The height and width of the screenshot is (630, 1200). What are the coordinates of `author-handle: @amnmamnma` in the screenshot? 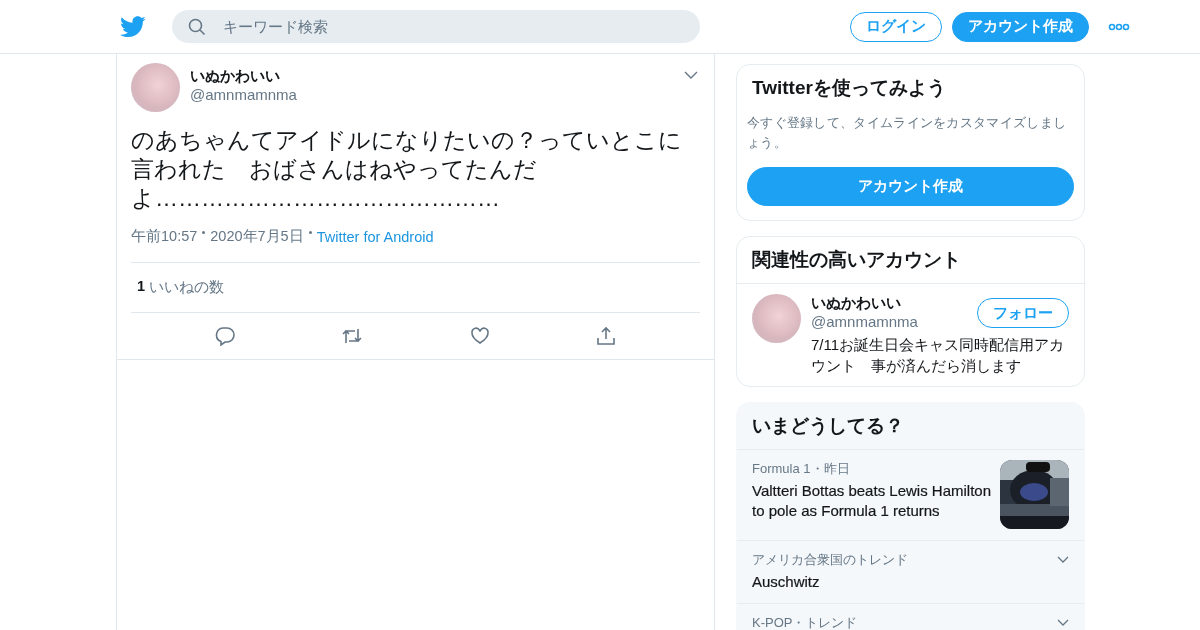 It's located at (432, 94).